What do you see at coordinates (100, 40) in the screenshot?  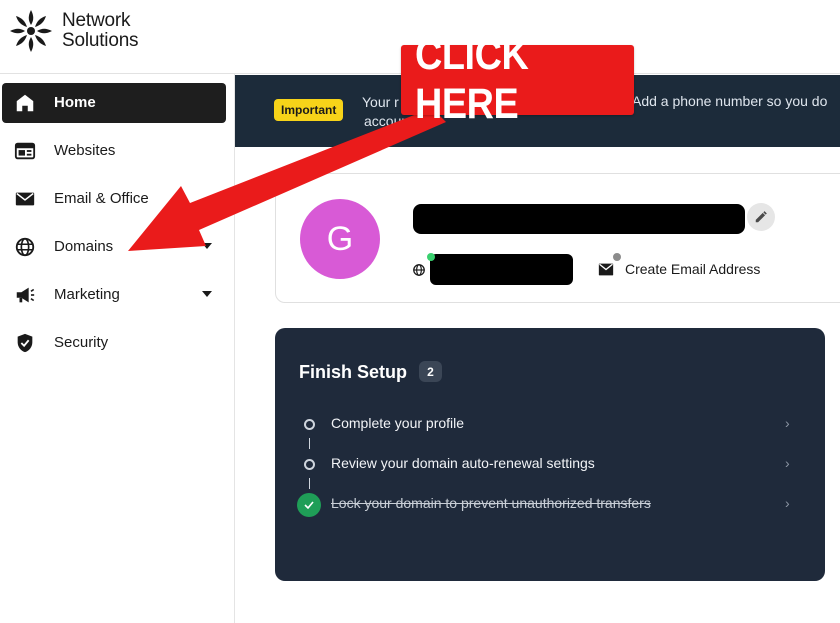 I see `logo-line-2: Solutions` at bounding box center [100, 40].